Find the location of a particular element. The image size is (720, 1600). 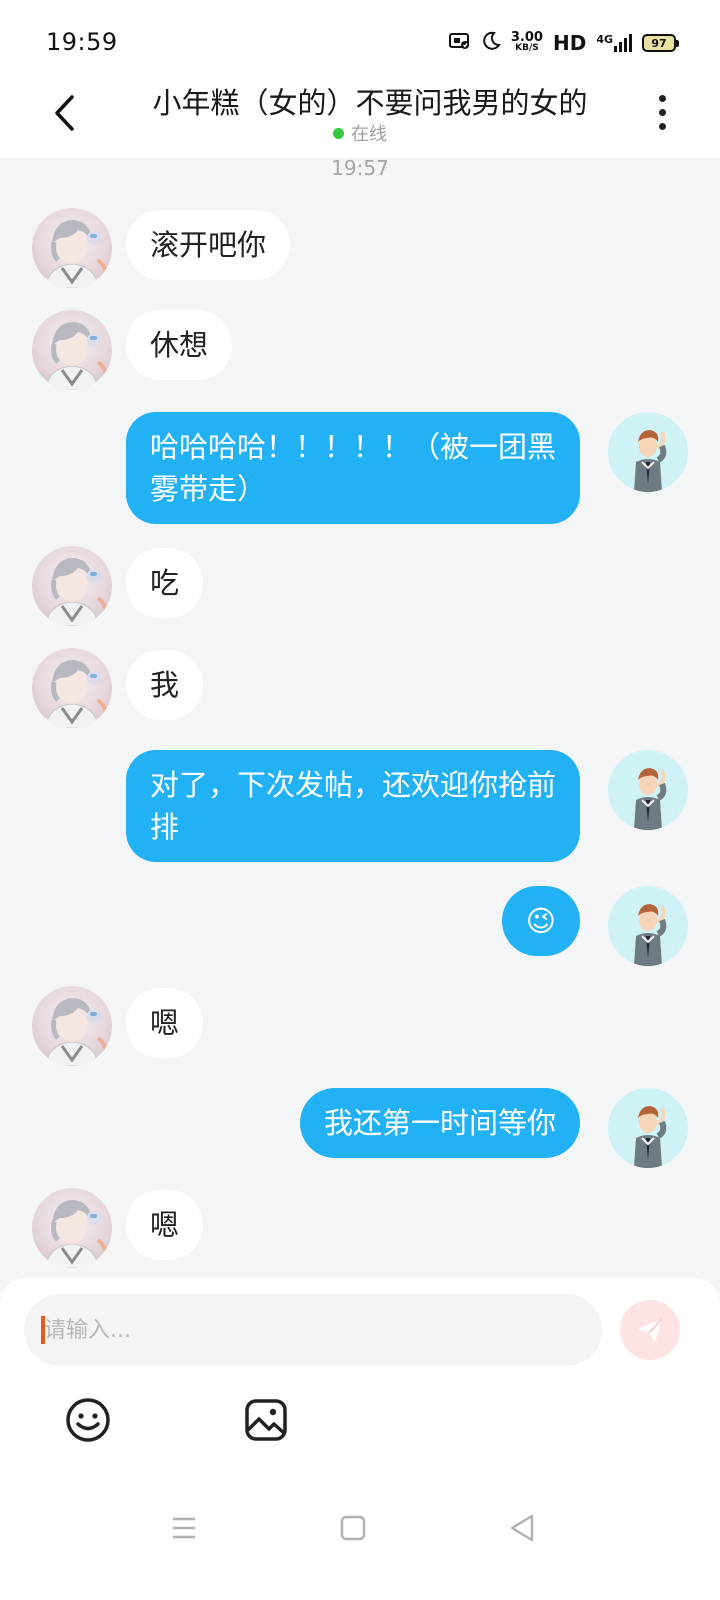

outgoing-message-bubble: 我还第一时间等你 is located at coordinates (439, 1123).